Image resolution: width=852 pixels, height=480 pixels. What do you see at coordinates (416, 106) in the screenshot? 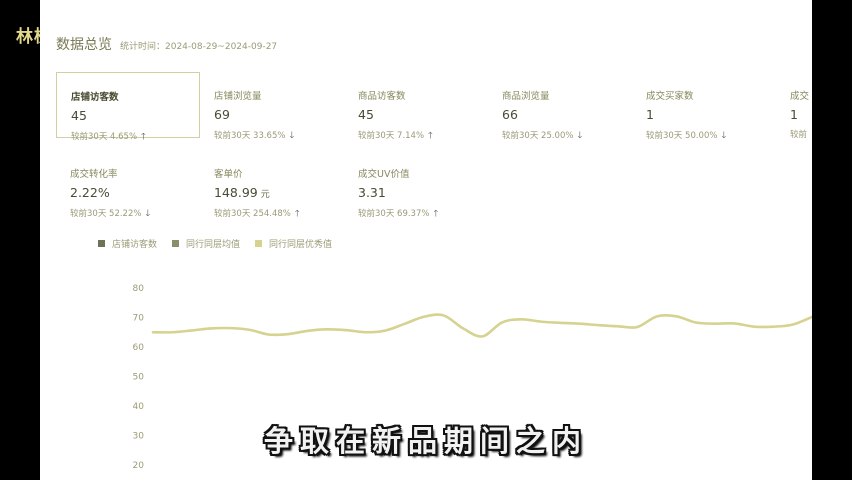
I see `metric-card: 商品访客数 45 较前30天 7.14% 🡑` at bounding box center [416, 106].